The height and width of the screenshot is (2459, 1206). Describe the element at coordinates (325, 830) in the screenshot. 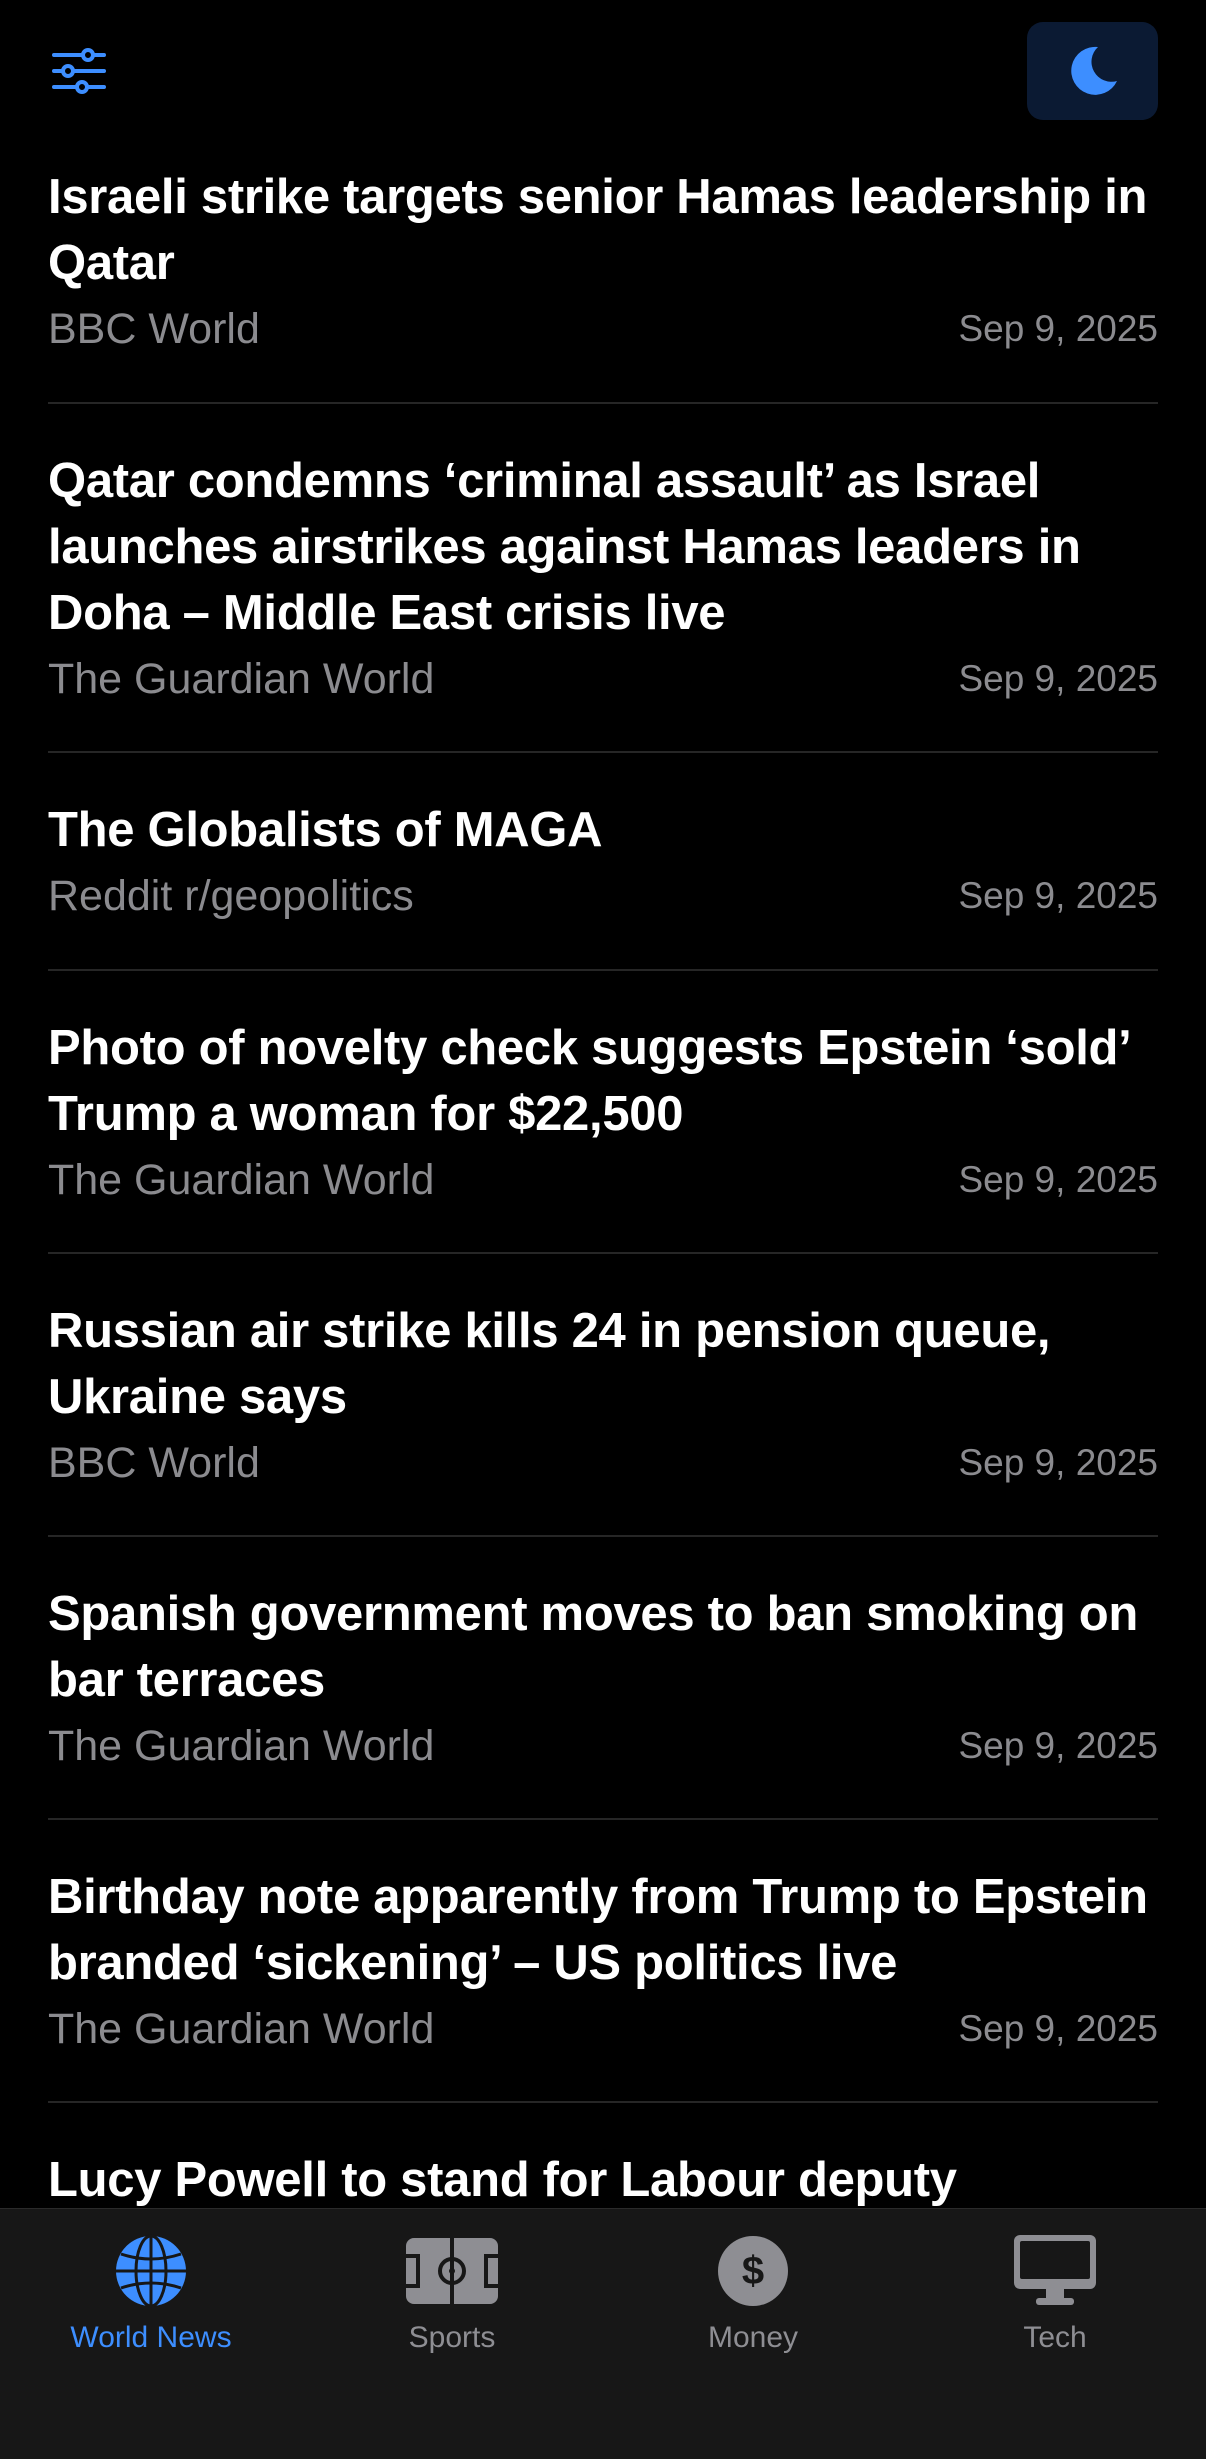

I see `article-title: The Globalists of MAGA` at that location.